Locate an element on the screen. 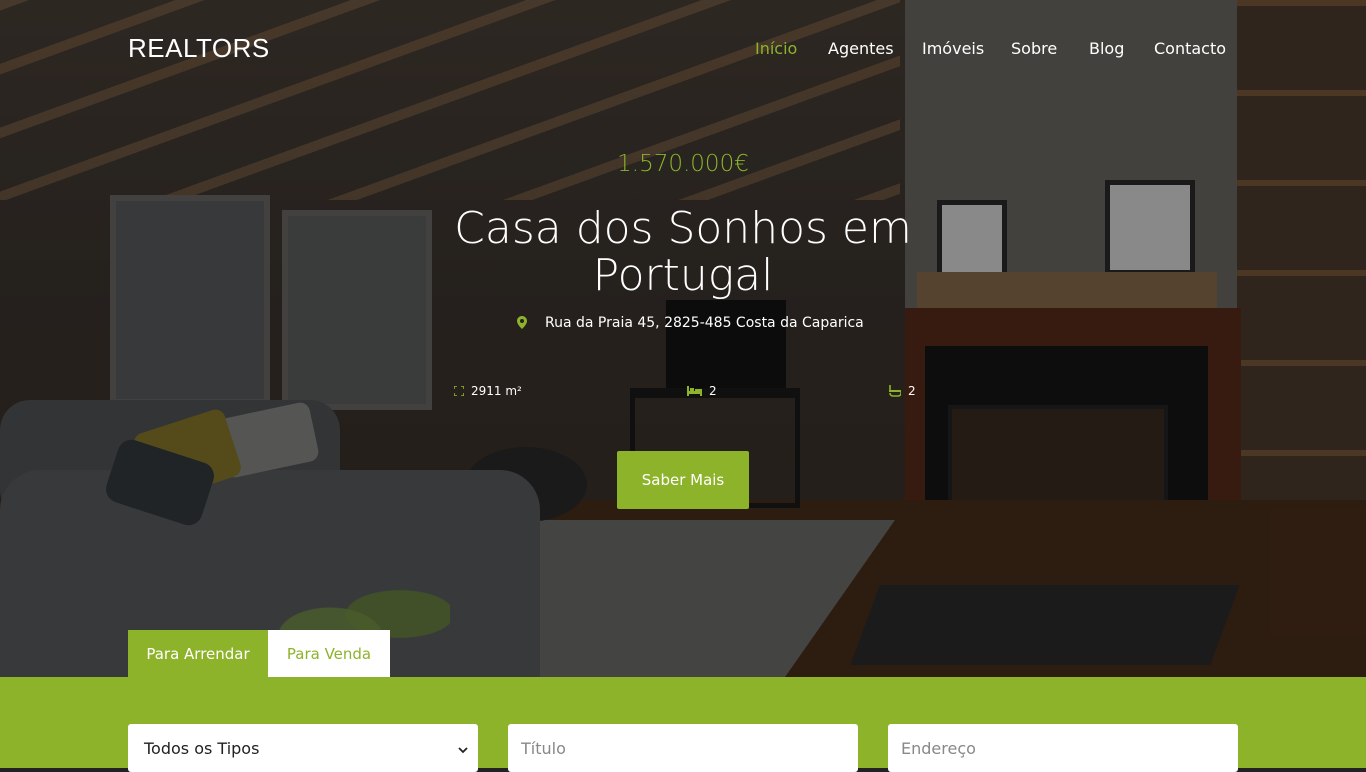  feature-bedrooms: 2 is located at coordinates (702, 391).